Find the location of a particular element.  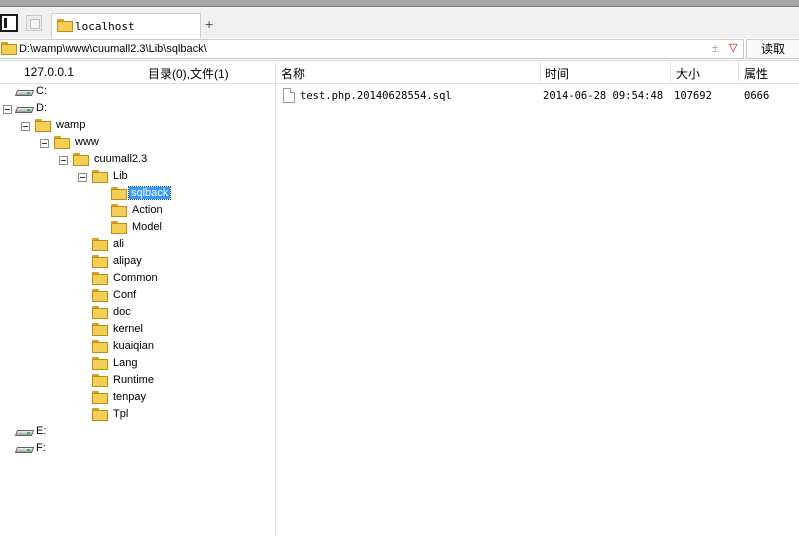

tree-label: alipay is located at coordinates (127, 261).